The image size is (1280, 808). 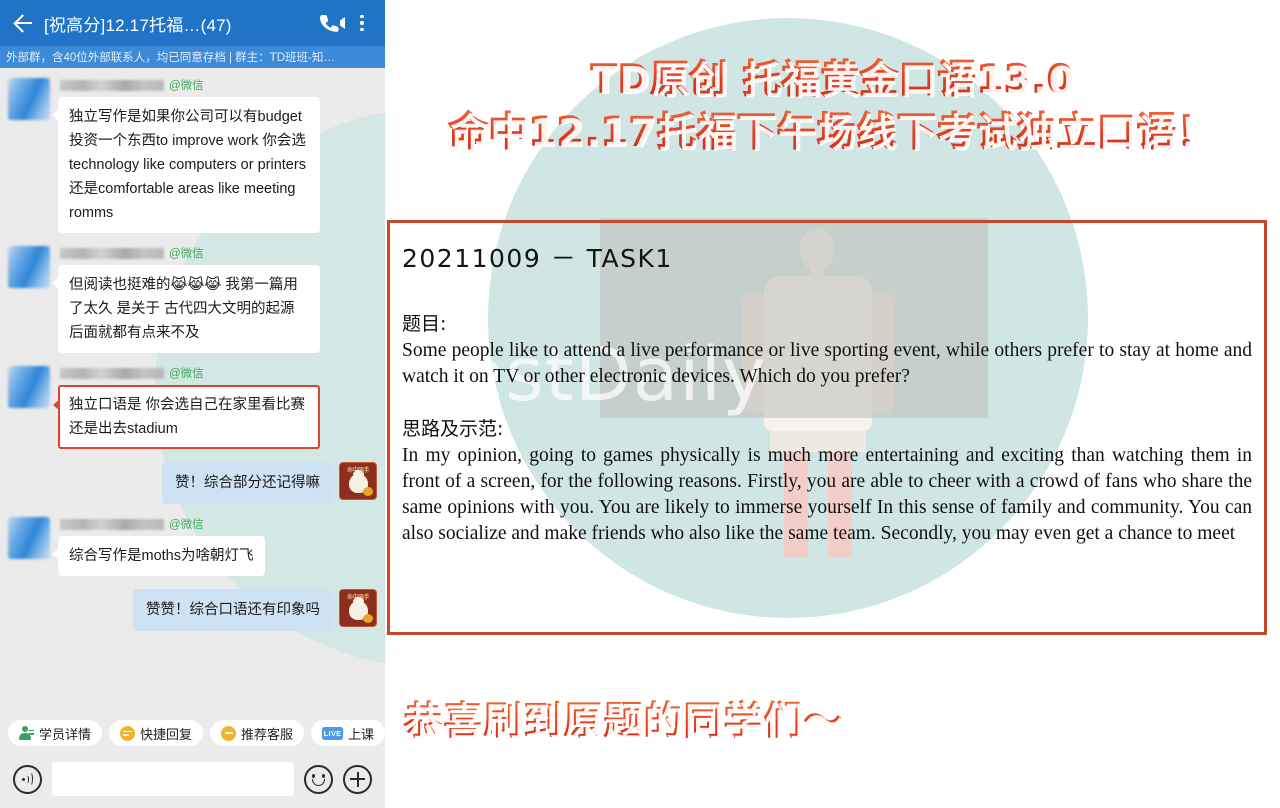 I want to click on answer-label: 思路及示范:, so click(x=453, y=429).